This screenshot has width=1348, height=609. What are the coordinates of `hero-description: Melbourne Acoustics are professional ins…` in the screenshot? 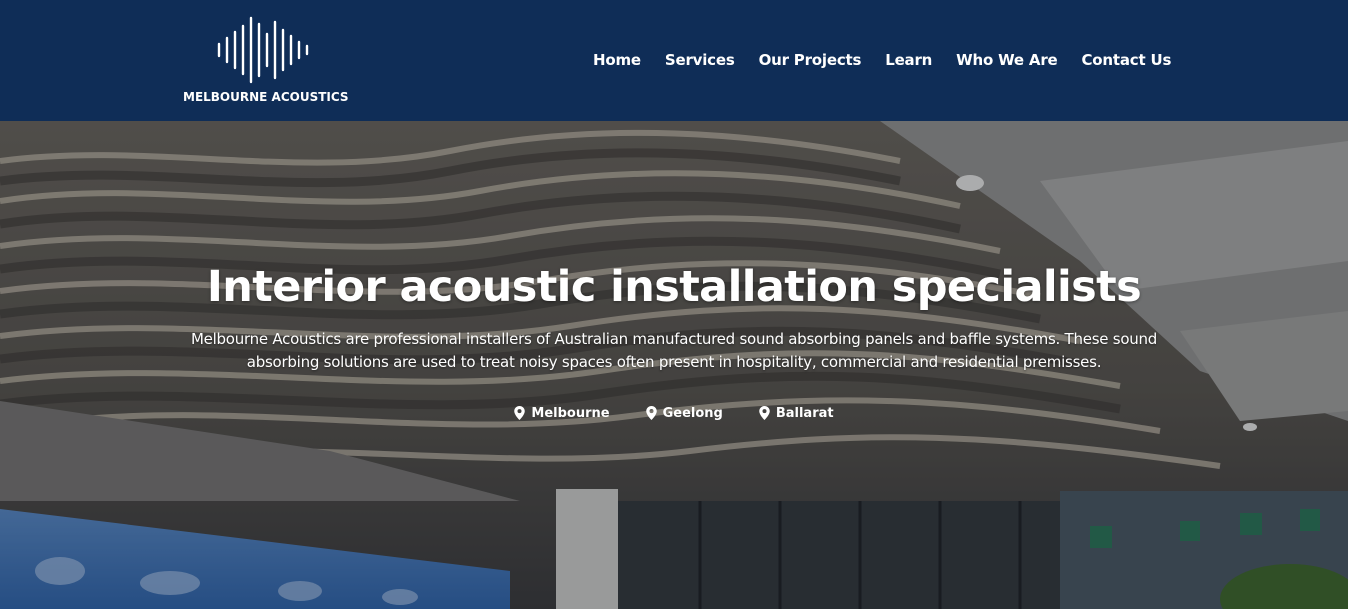 It's located at (674, 350).